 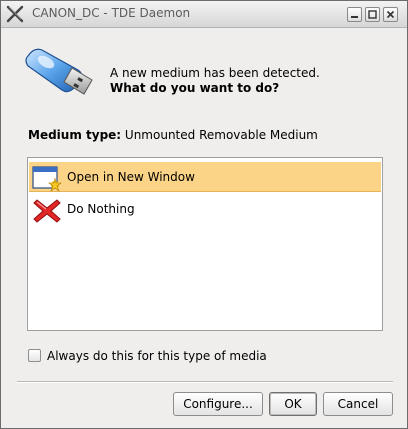 I want to click on title-bar: CANON_DC - TDE Daemon, so click(x=204, y=14).